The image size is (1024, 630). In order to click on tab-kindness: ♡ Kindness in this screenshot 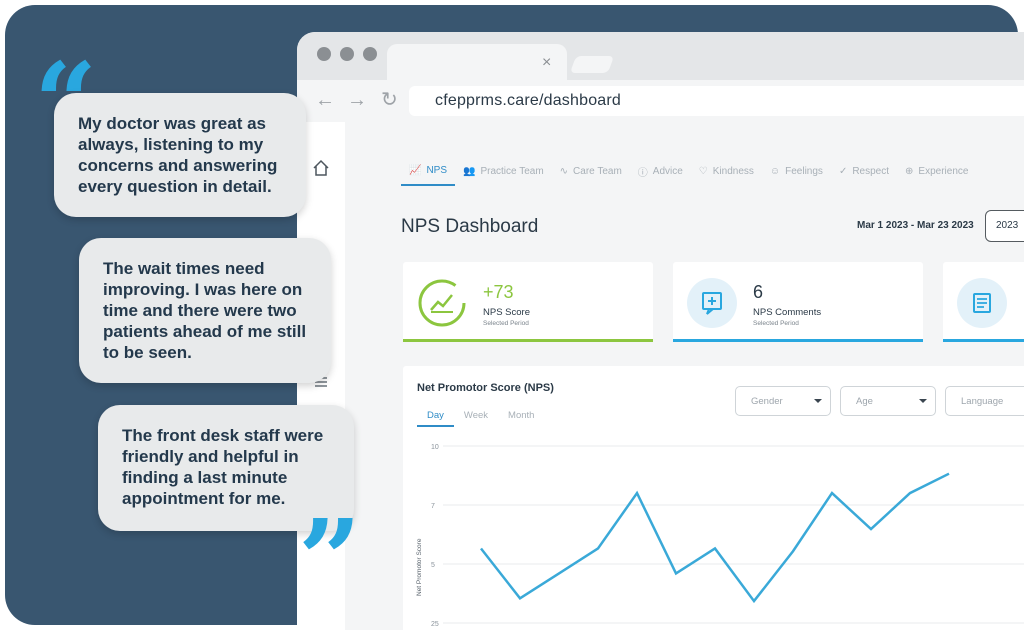, I will do `click(726, 171)`.